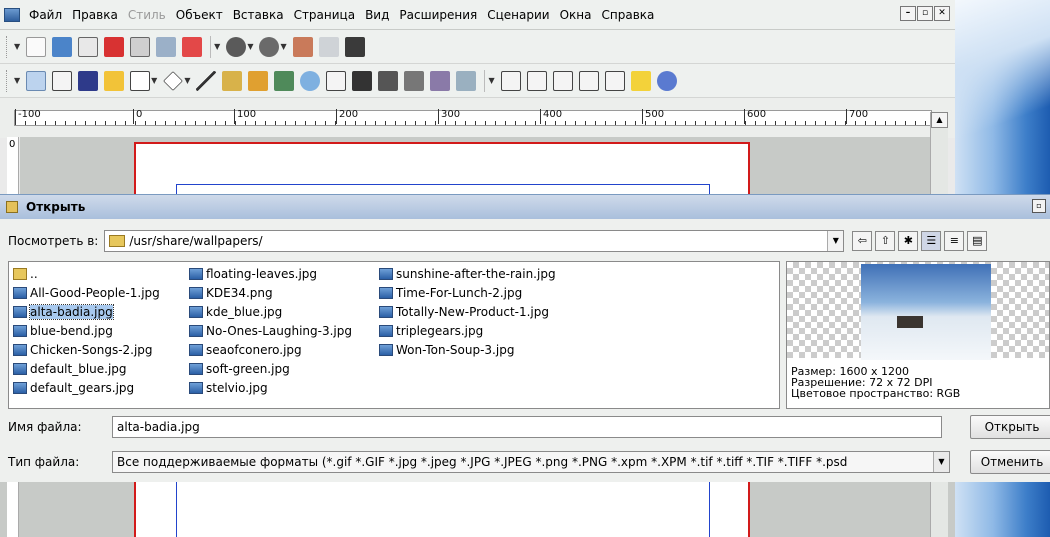  Describe the element at coordinates (1039, 206) in the screenshot. I see `dialog-maximize-button: ▫` at that location.